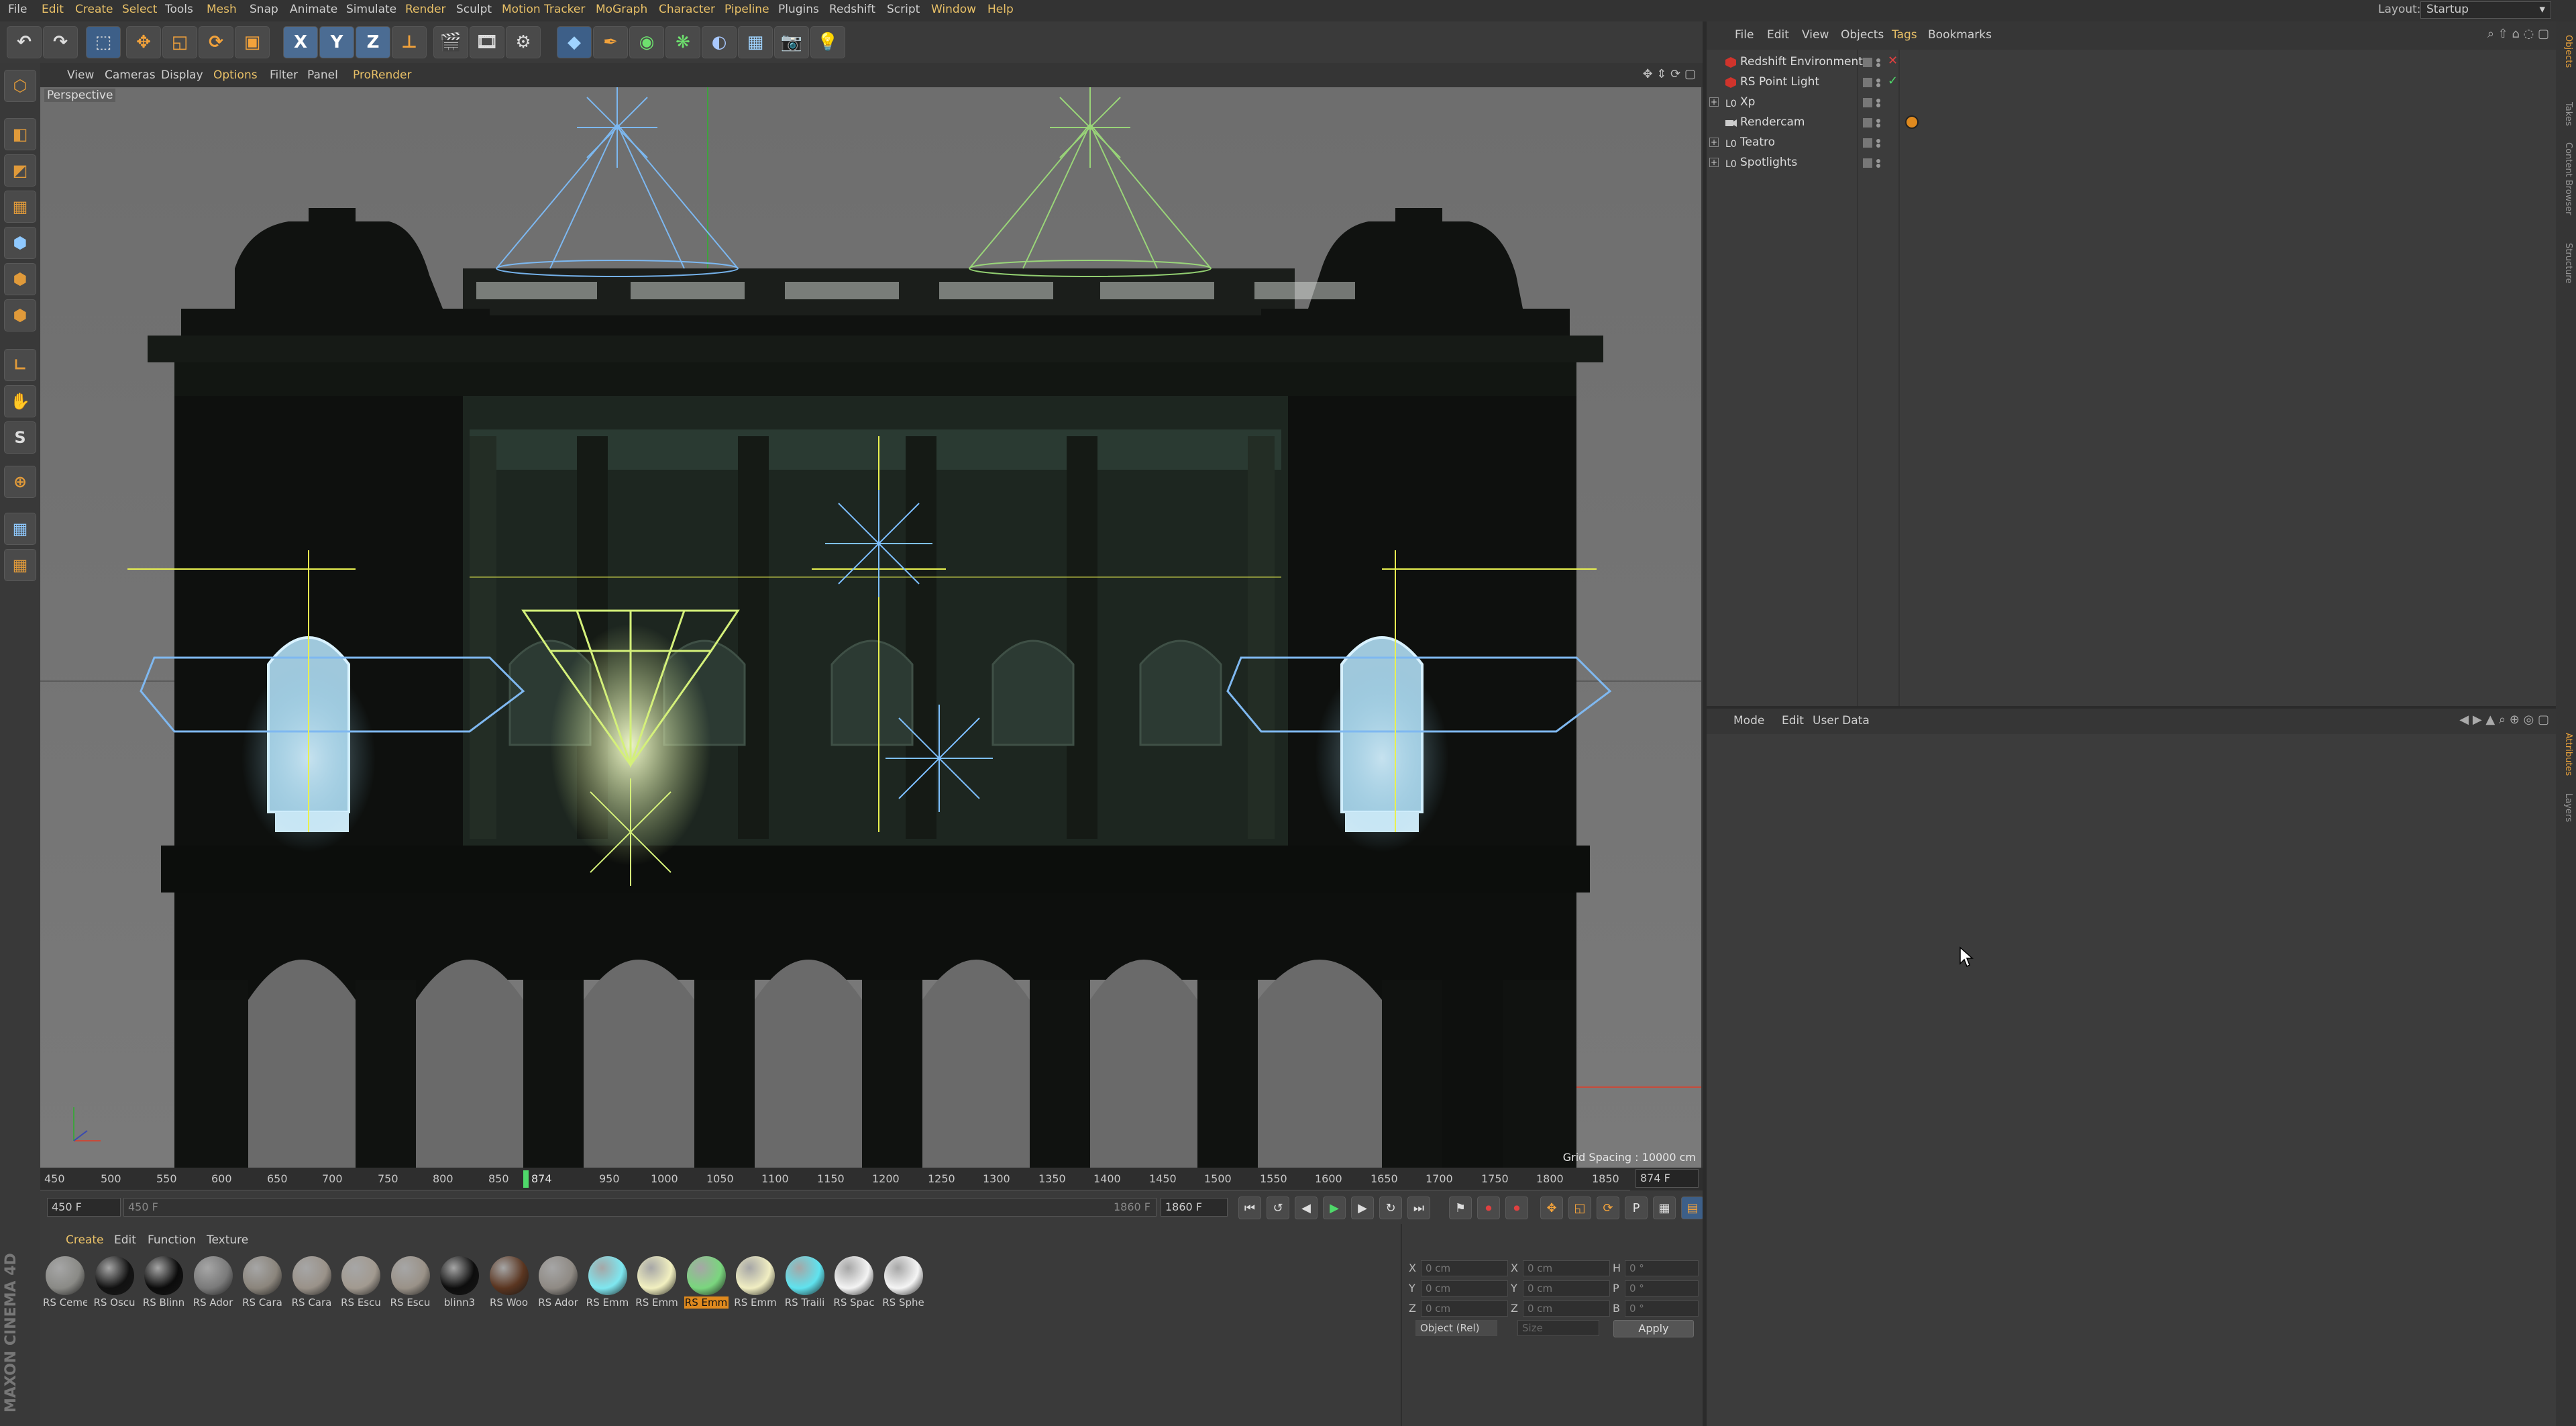 The height and width of the screenshot is (1426, 2576). I want to click on record-keys-icon: ⚑, so click(1460, 1208).